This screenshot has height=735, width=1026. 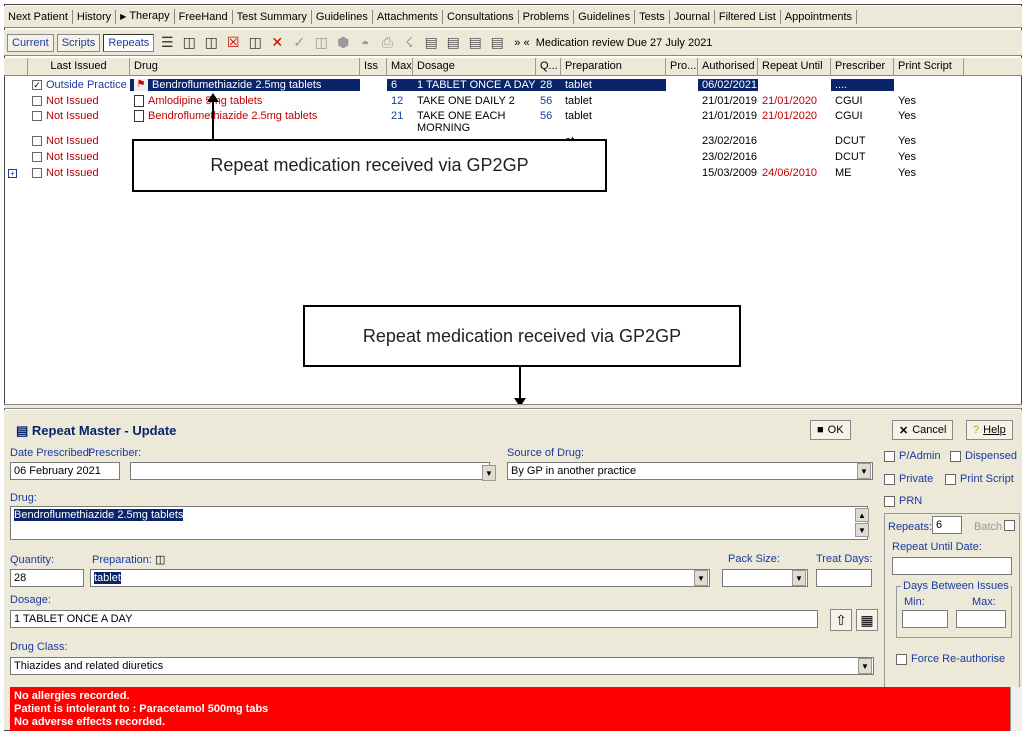 I want to click on date-prescribed-field: 06 February 2021, so click(x=65, y=471).